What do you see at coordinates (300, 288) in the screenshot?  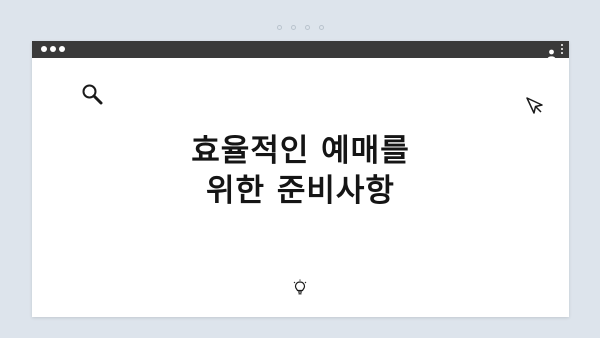 I see `lightbulb-icon` at bounding box center [300, 288].